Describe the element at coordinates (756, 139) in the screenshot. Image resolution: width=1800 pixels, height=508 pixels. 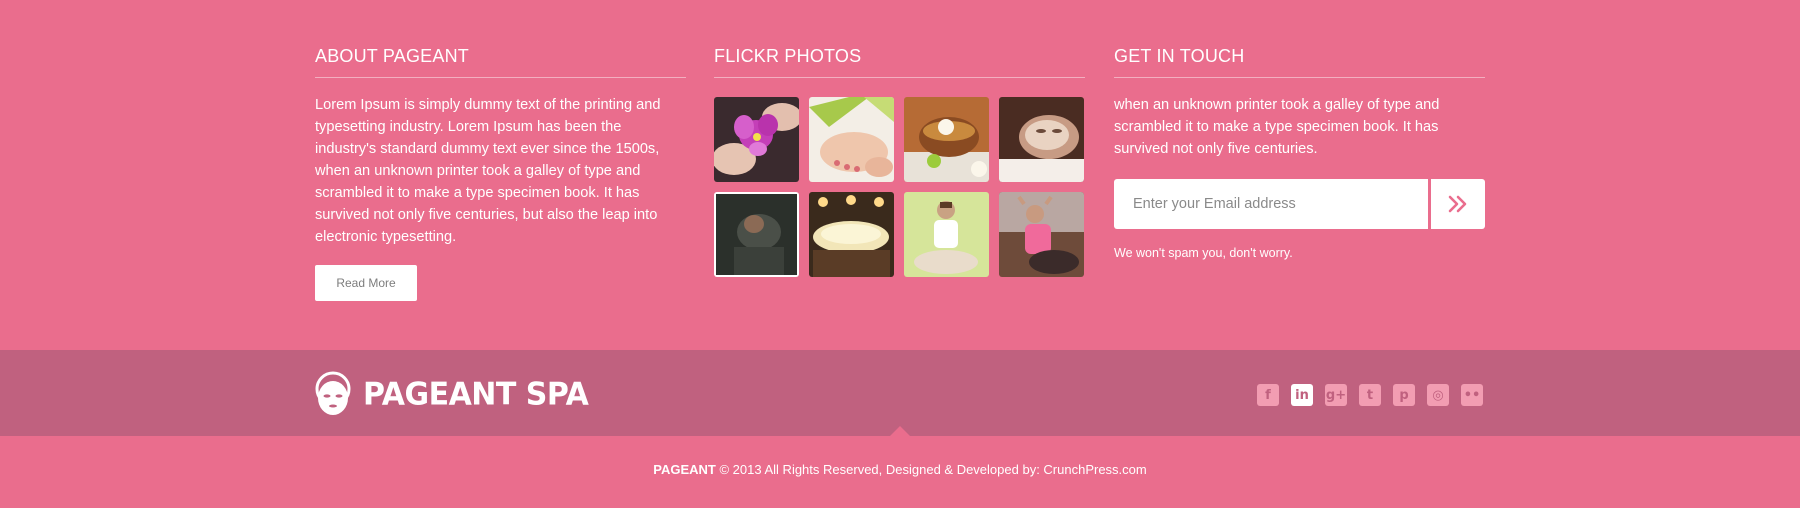
I see `orchid-photo` at that location.